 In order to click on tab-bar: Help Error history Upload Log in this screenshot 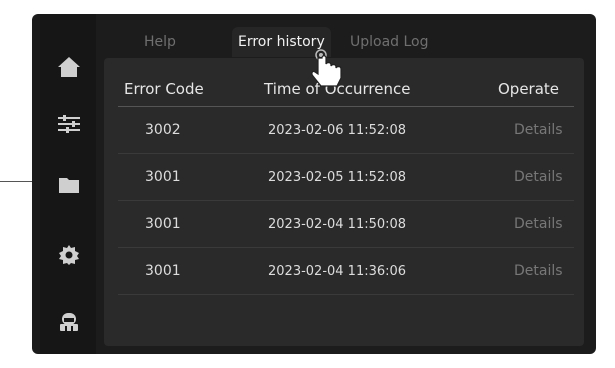, I will do `click(350, 36)`.